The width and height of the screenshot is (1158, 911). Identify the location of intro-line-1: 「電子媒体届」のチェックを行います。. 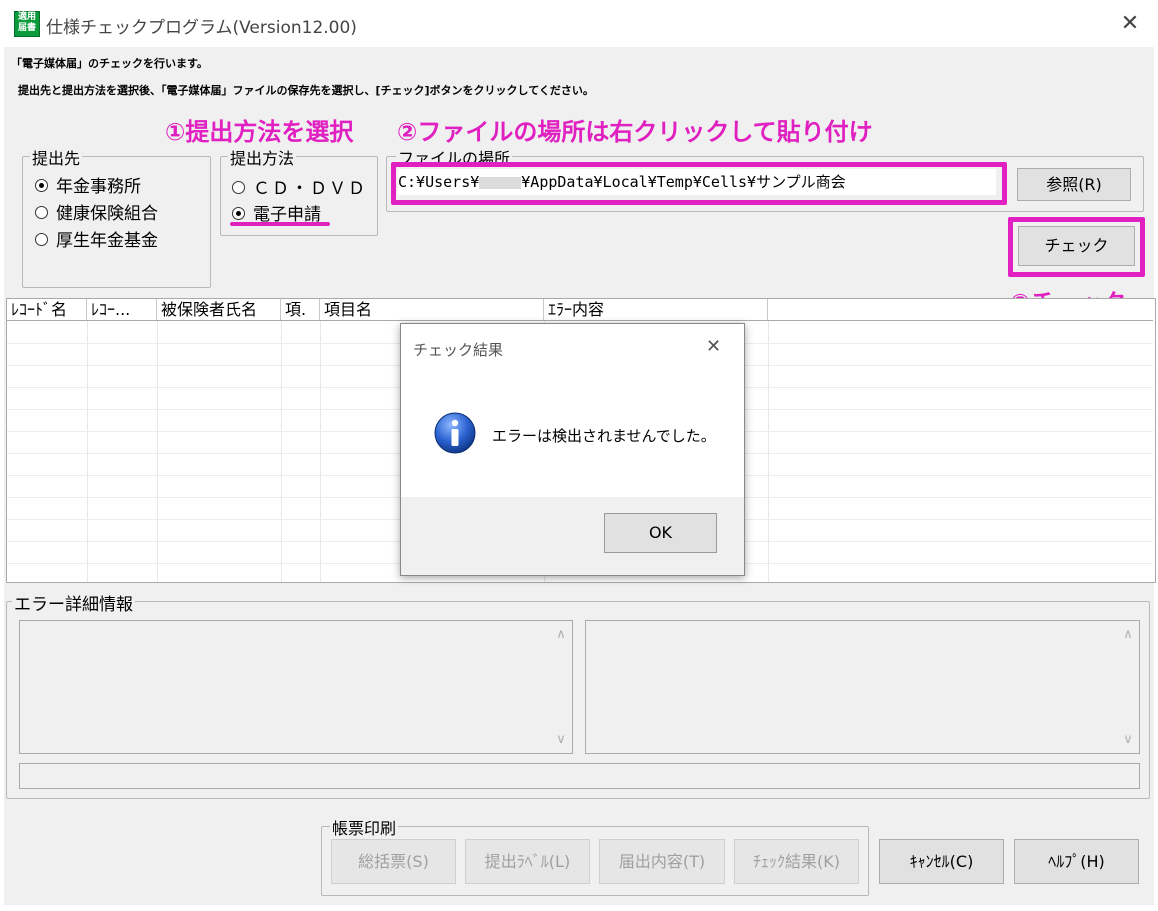
(109, 63).